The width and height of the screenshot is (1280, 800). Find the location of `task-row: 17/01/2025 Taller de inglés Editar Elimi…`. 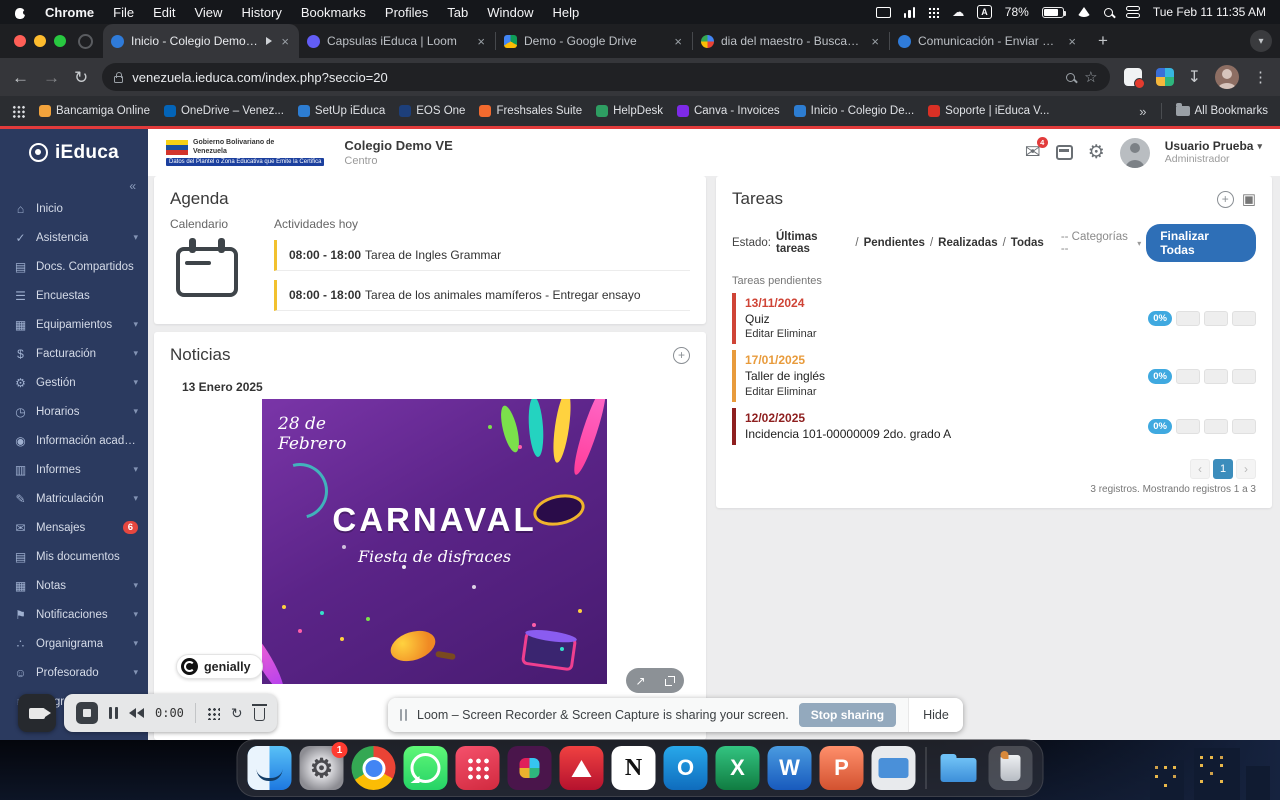

task-row: 17/01/2025 Taller de inglés Editar Elimi… is located at coordinates (994, 376).